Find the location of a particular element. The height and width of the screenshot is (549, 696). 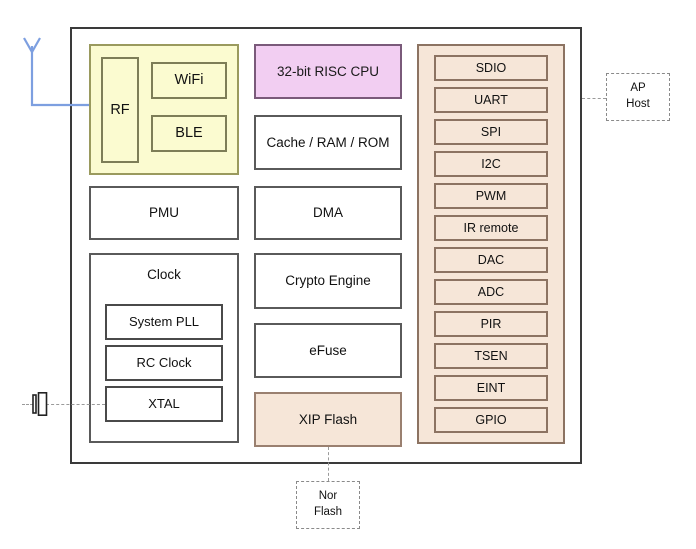

rf-label: RF is located at coordinates (120, 109).